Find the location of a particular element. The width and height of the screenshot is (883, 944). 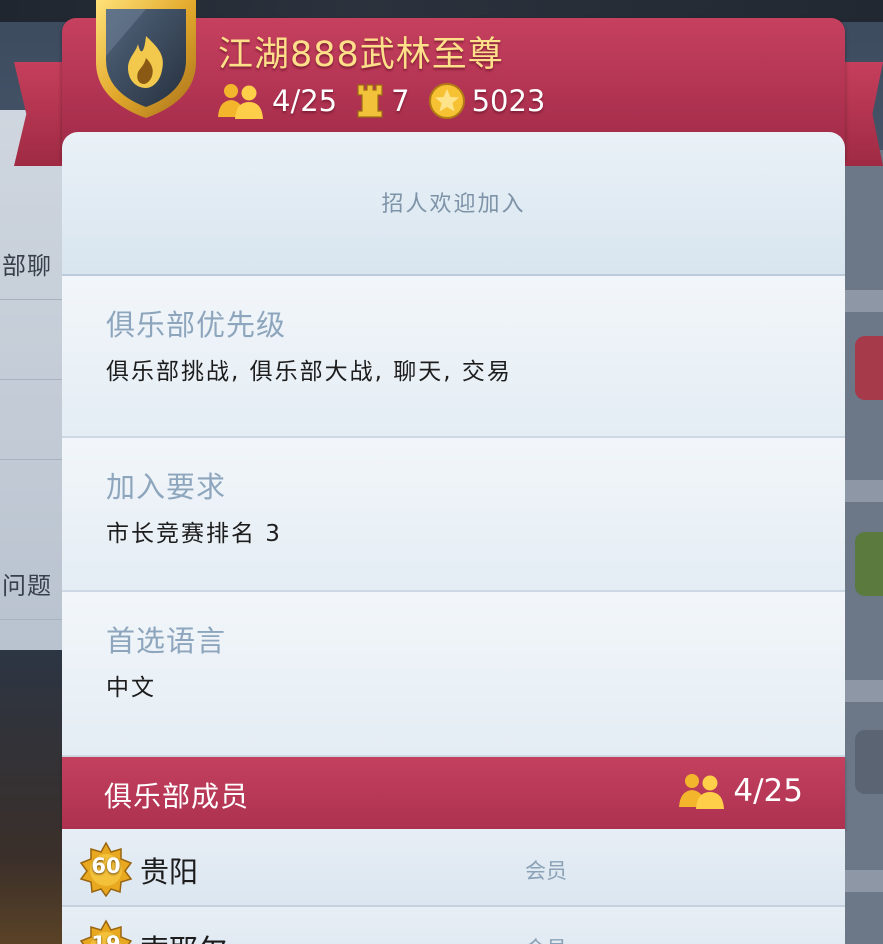

background-left-label-question: 问题 is located at coordinates (35, 580).